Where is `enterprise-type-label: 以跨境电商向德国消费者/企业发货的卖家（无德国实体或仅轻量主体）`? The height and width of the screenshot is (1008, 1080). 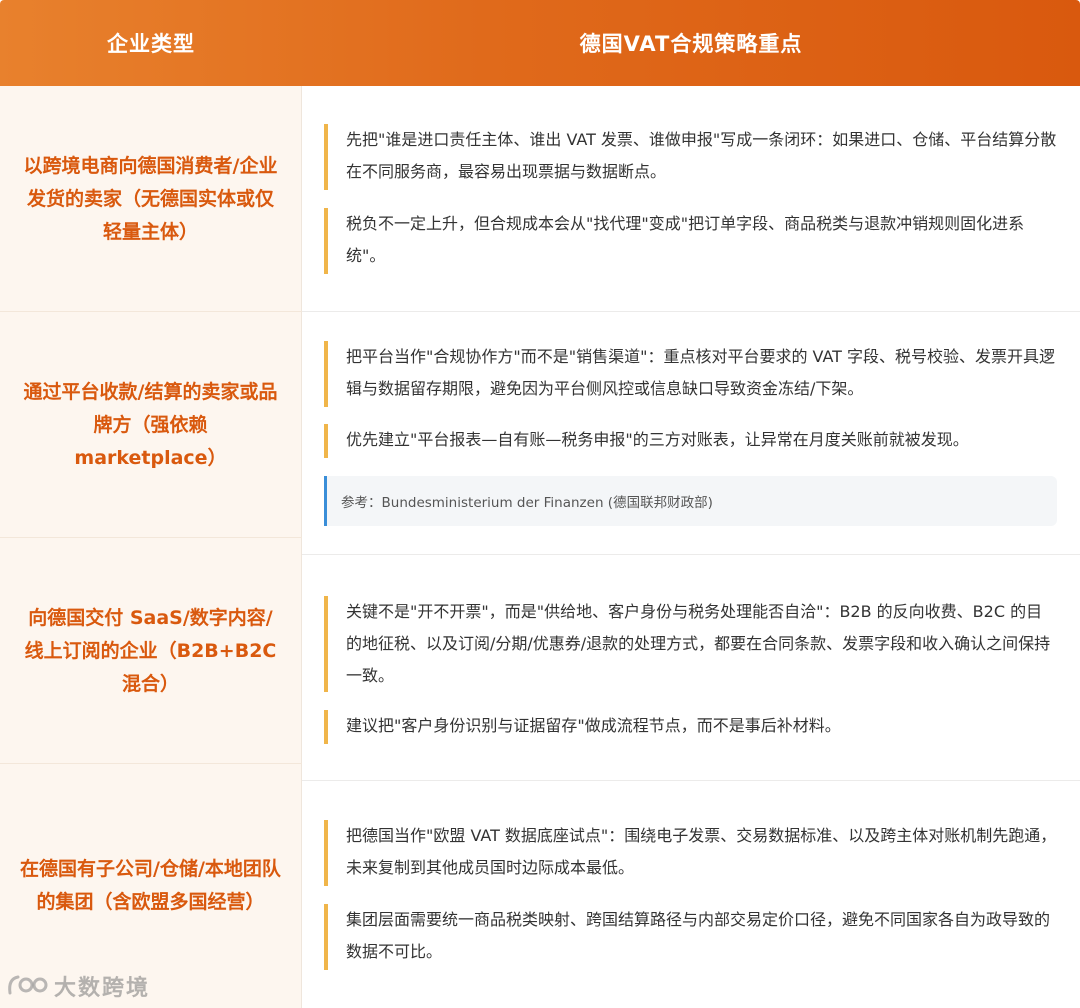
enterprise-type-label: 以跨境电商向德国消费者/企业发货的卖家（无德国实体或仅轻量主体） is located at coordinates (150, 198).